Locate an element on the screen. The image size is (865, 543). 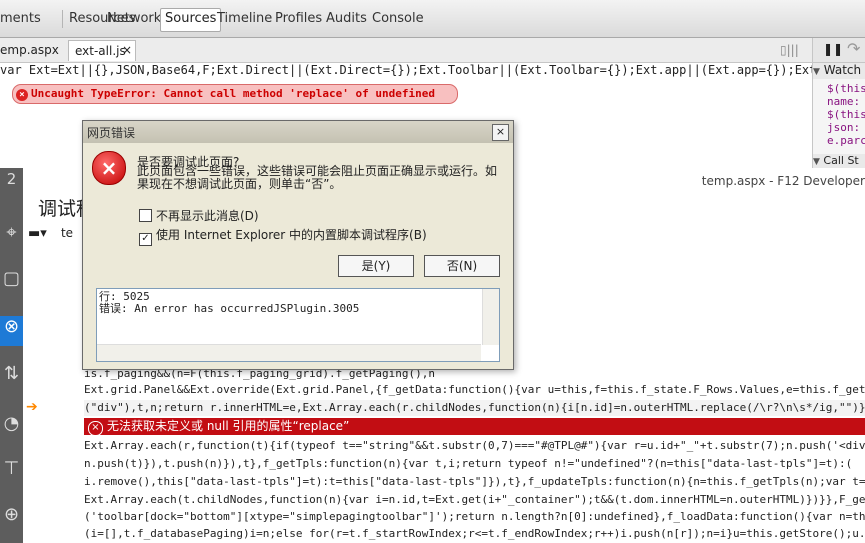
tab-profiles: Profiles is located at coordinates (298, 18).